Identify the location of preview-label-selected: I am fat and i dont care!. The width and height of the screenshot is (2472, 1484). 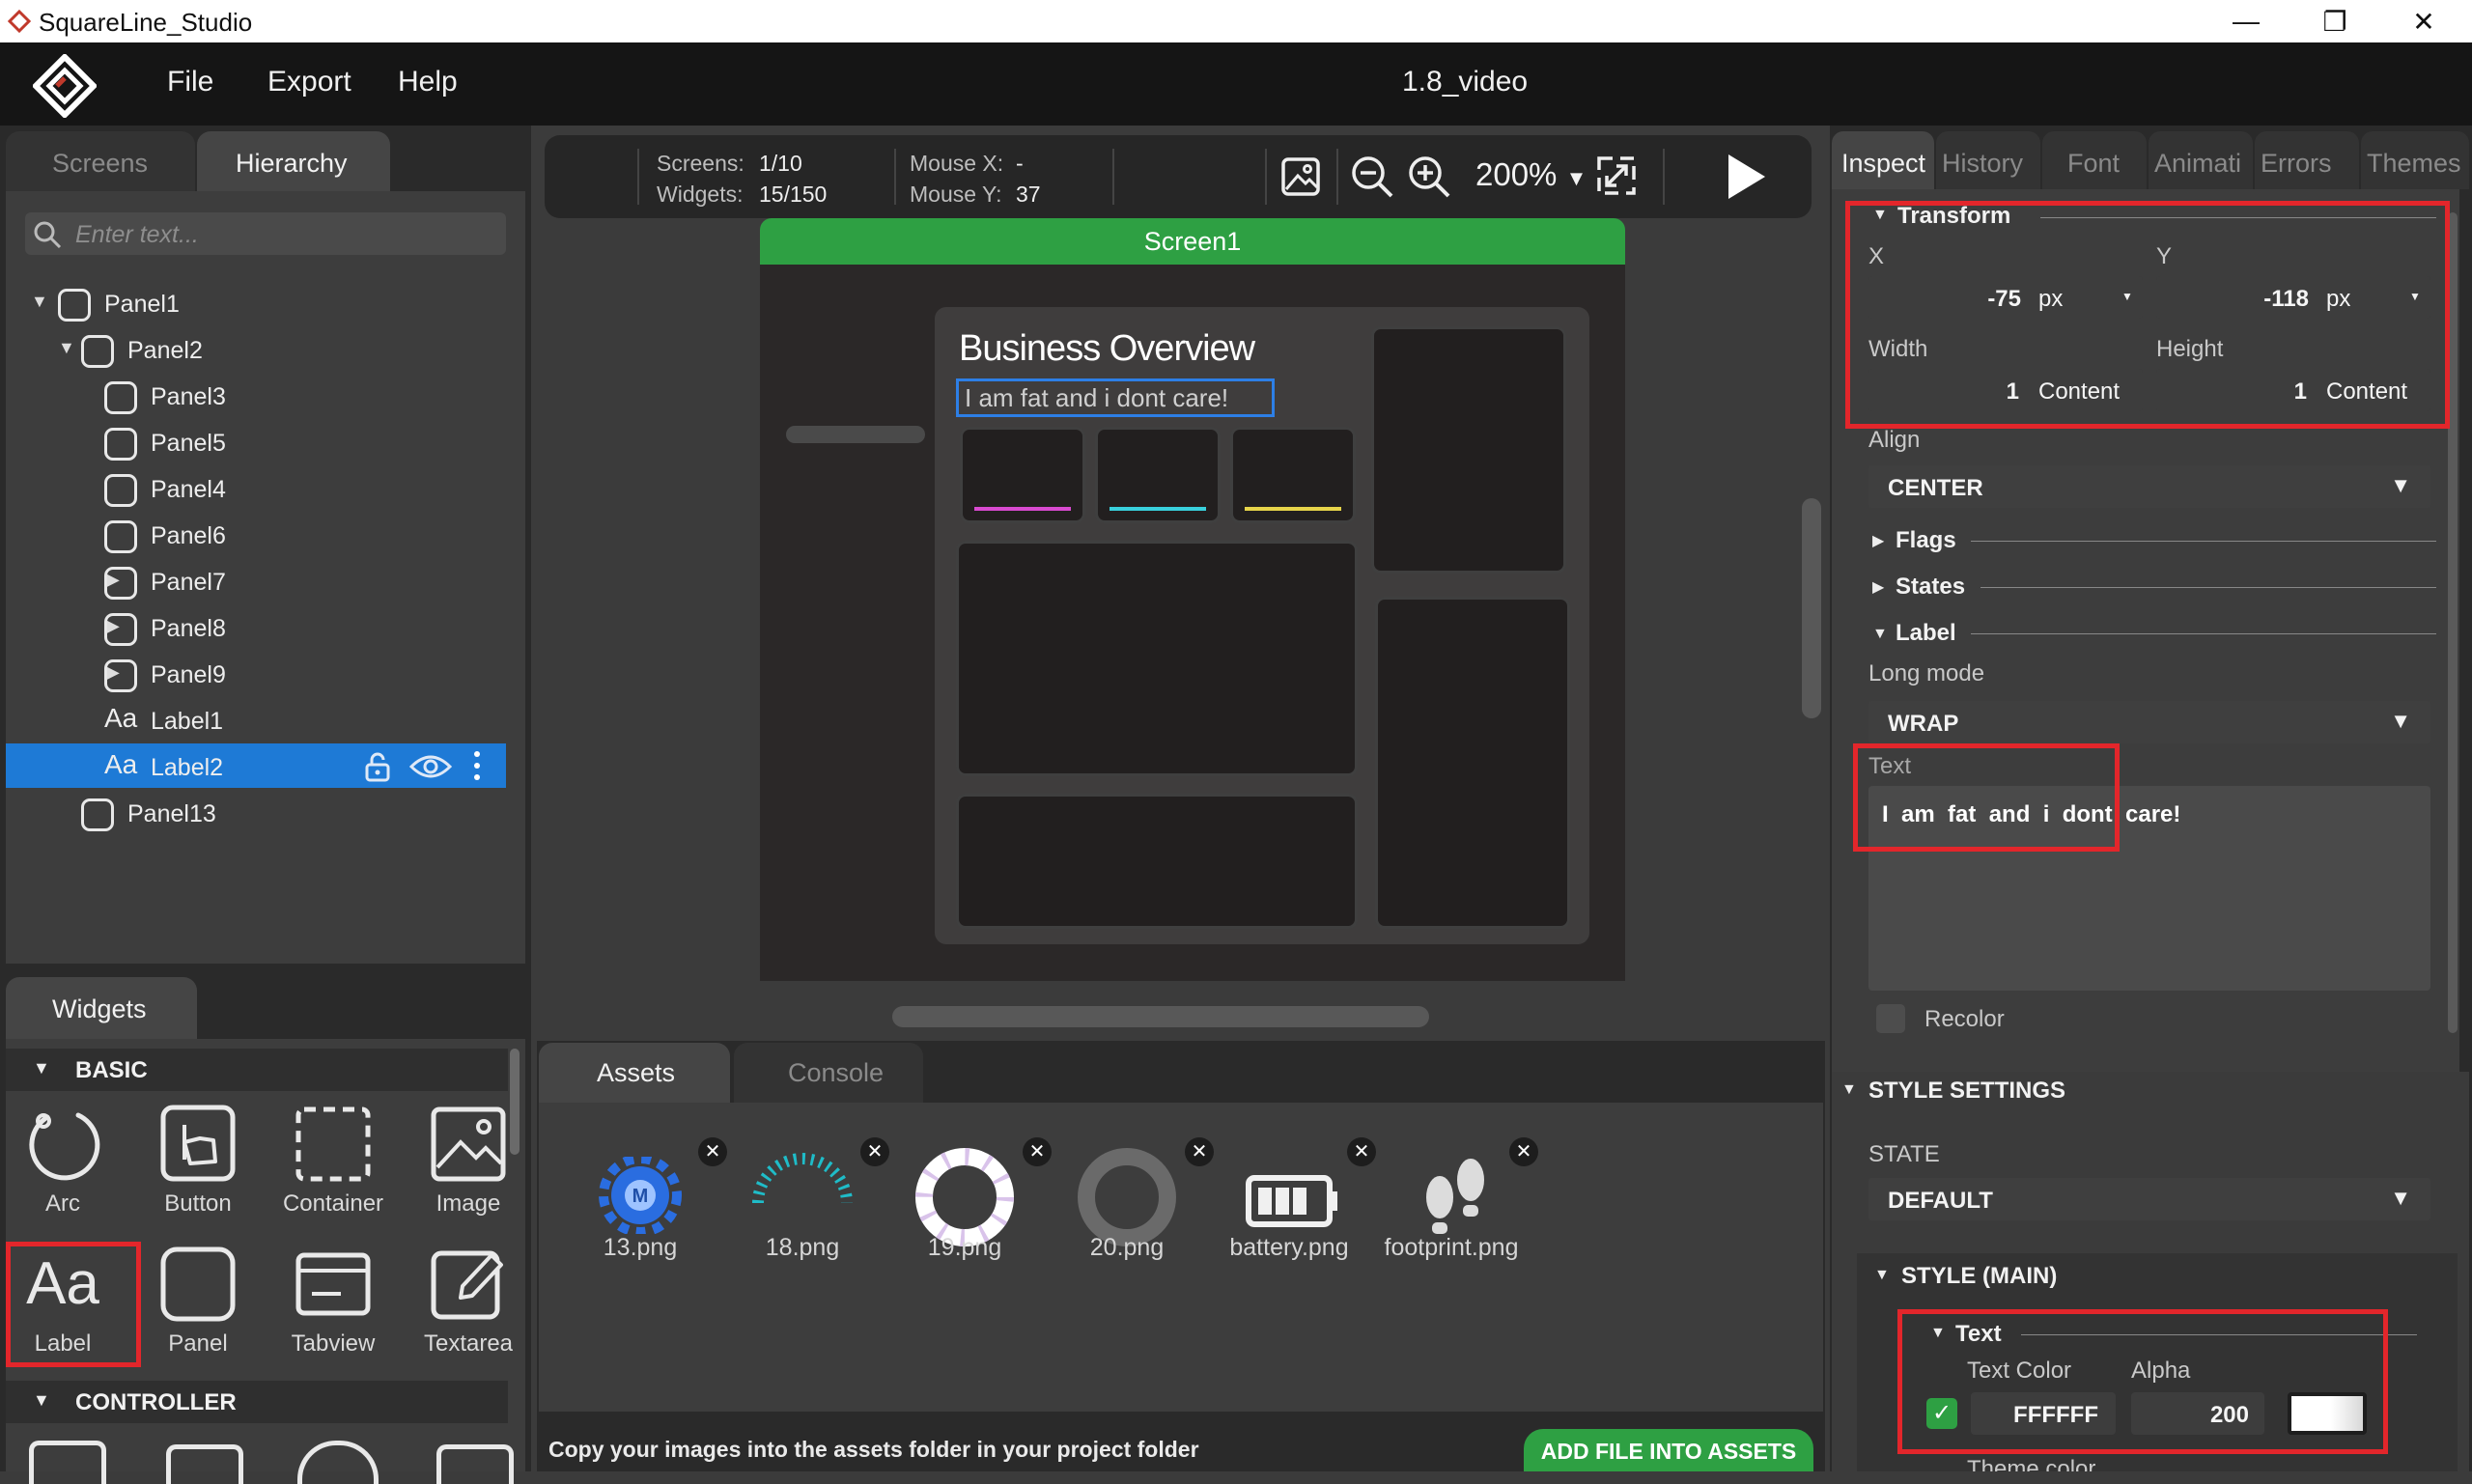
(1115, 398).